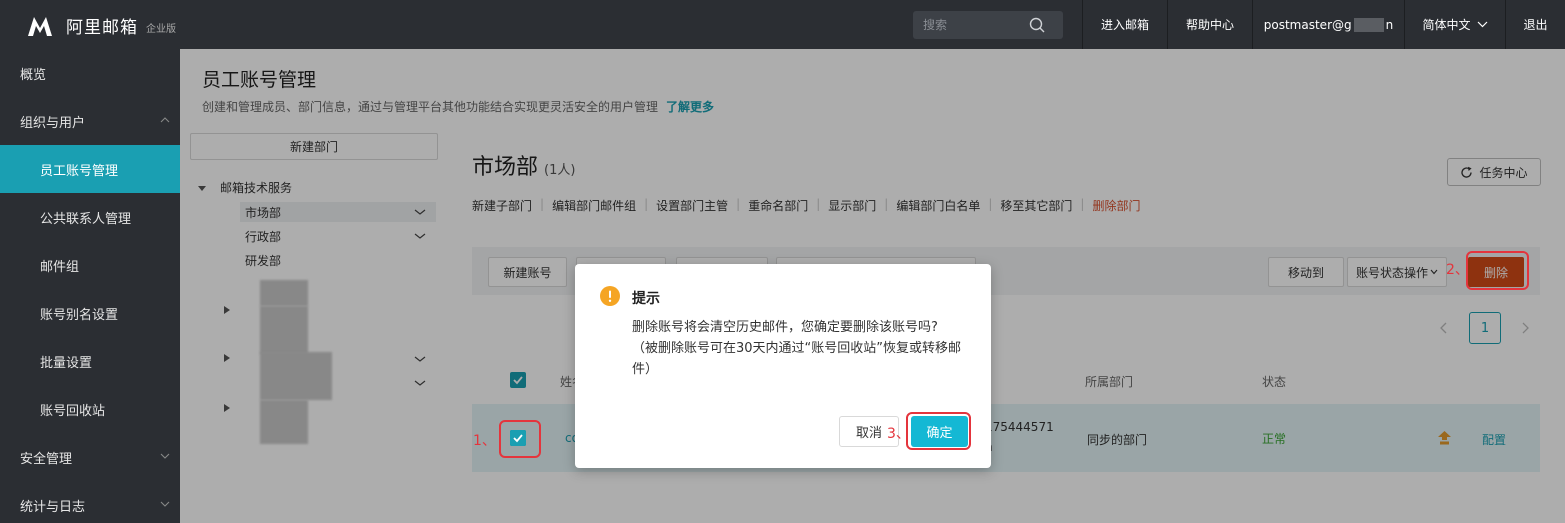 Image resolution: width=1565 pixels, height=523 pixels. I want to click on logout-label: 退出, so click(1535, 25).